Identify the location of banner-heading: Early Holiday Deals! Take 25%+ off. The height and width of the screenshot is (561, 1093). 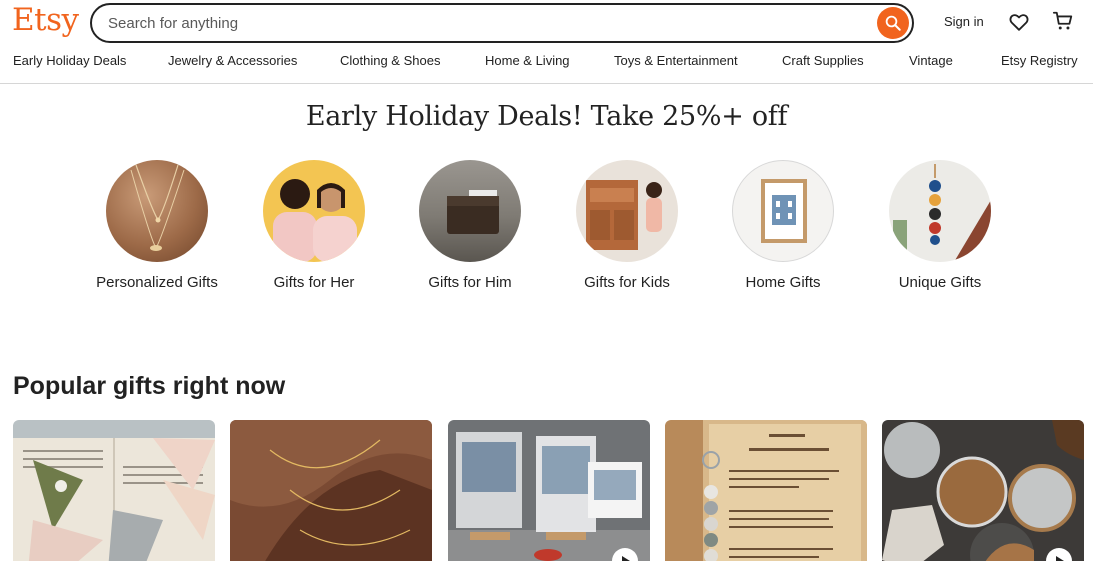
(546, 116).